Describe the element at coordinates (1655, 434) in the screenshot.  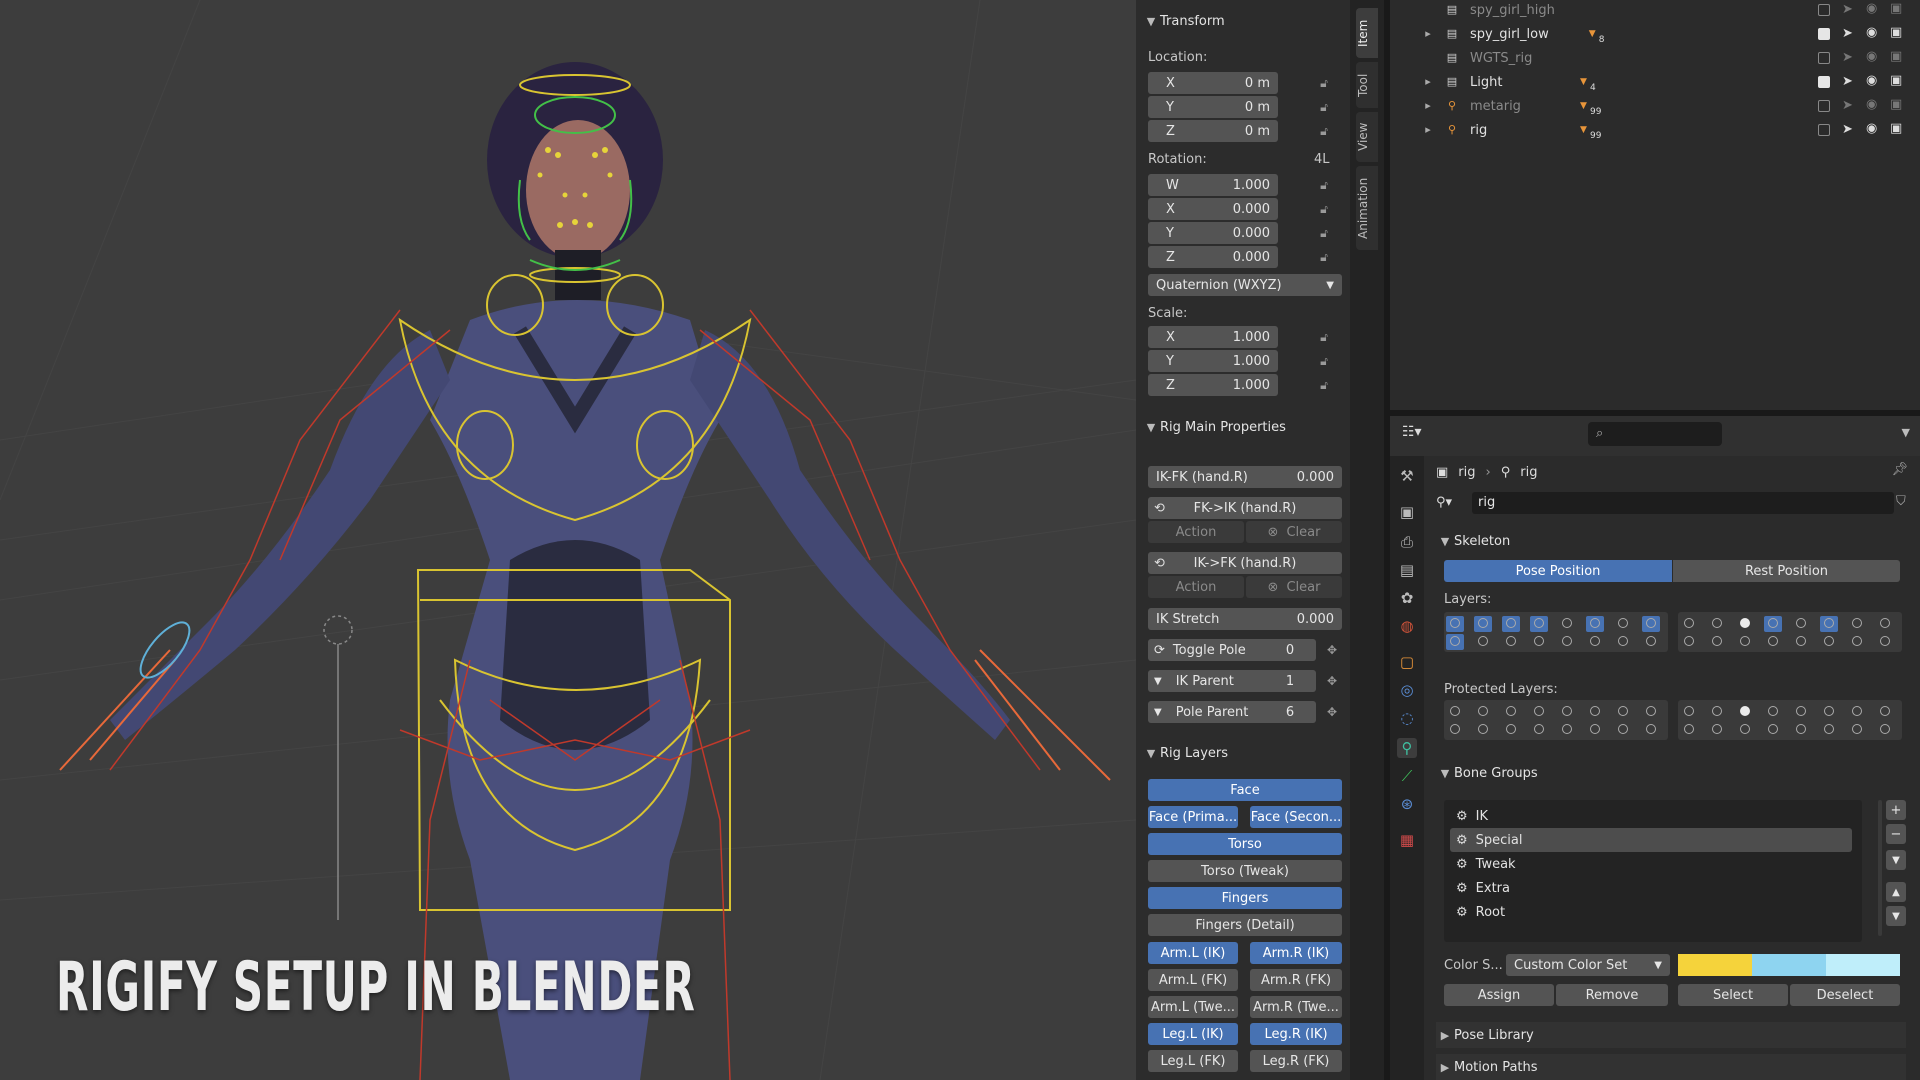
I see `search-input: ⌕` at that location.